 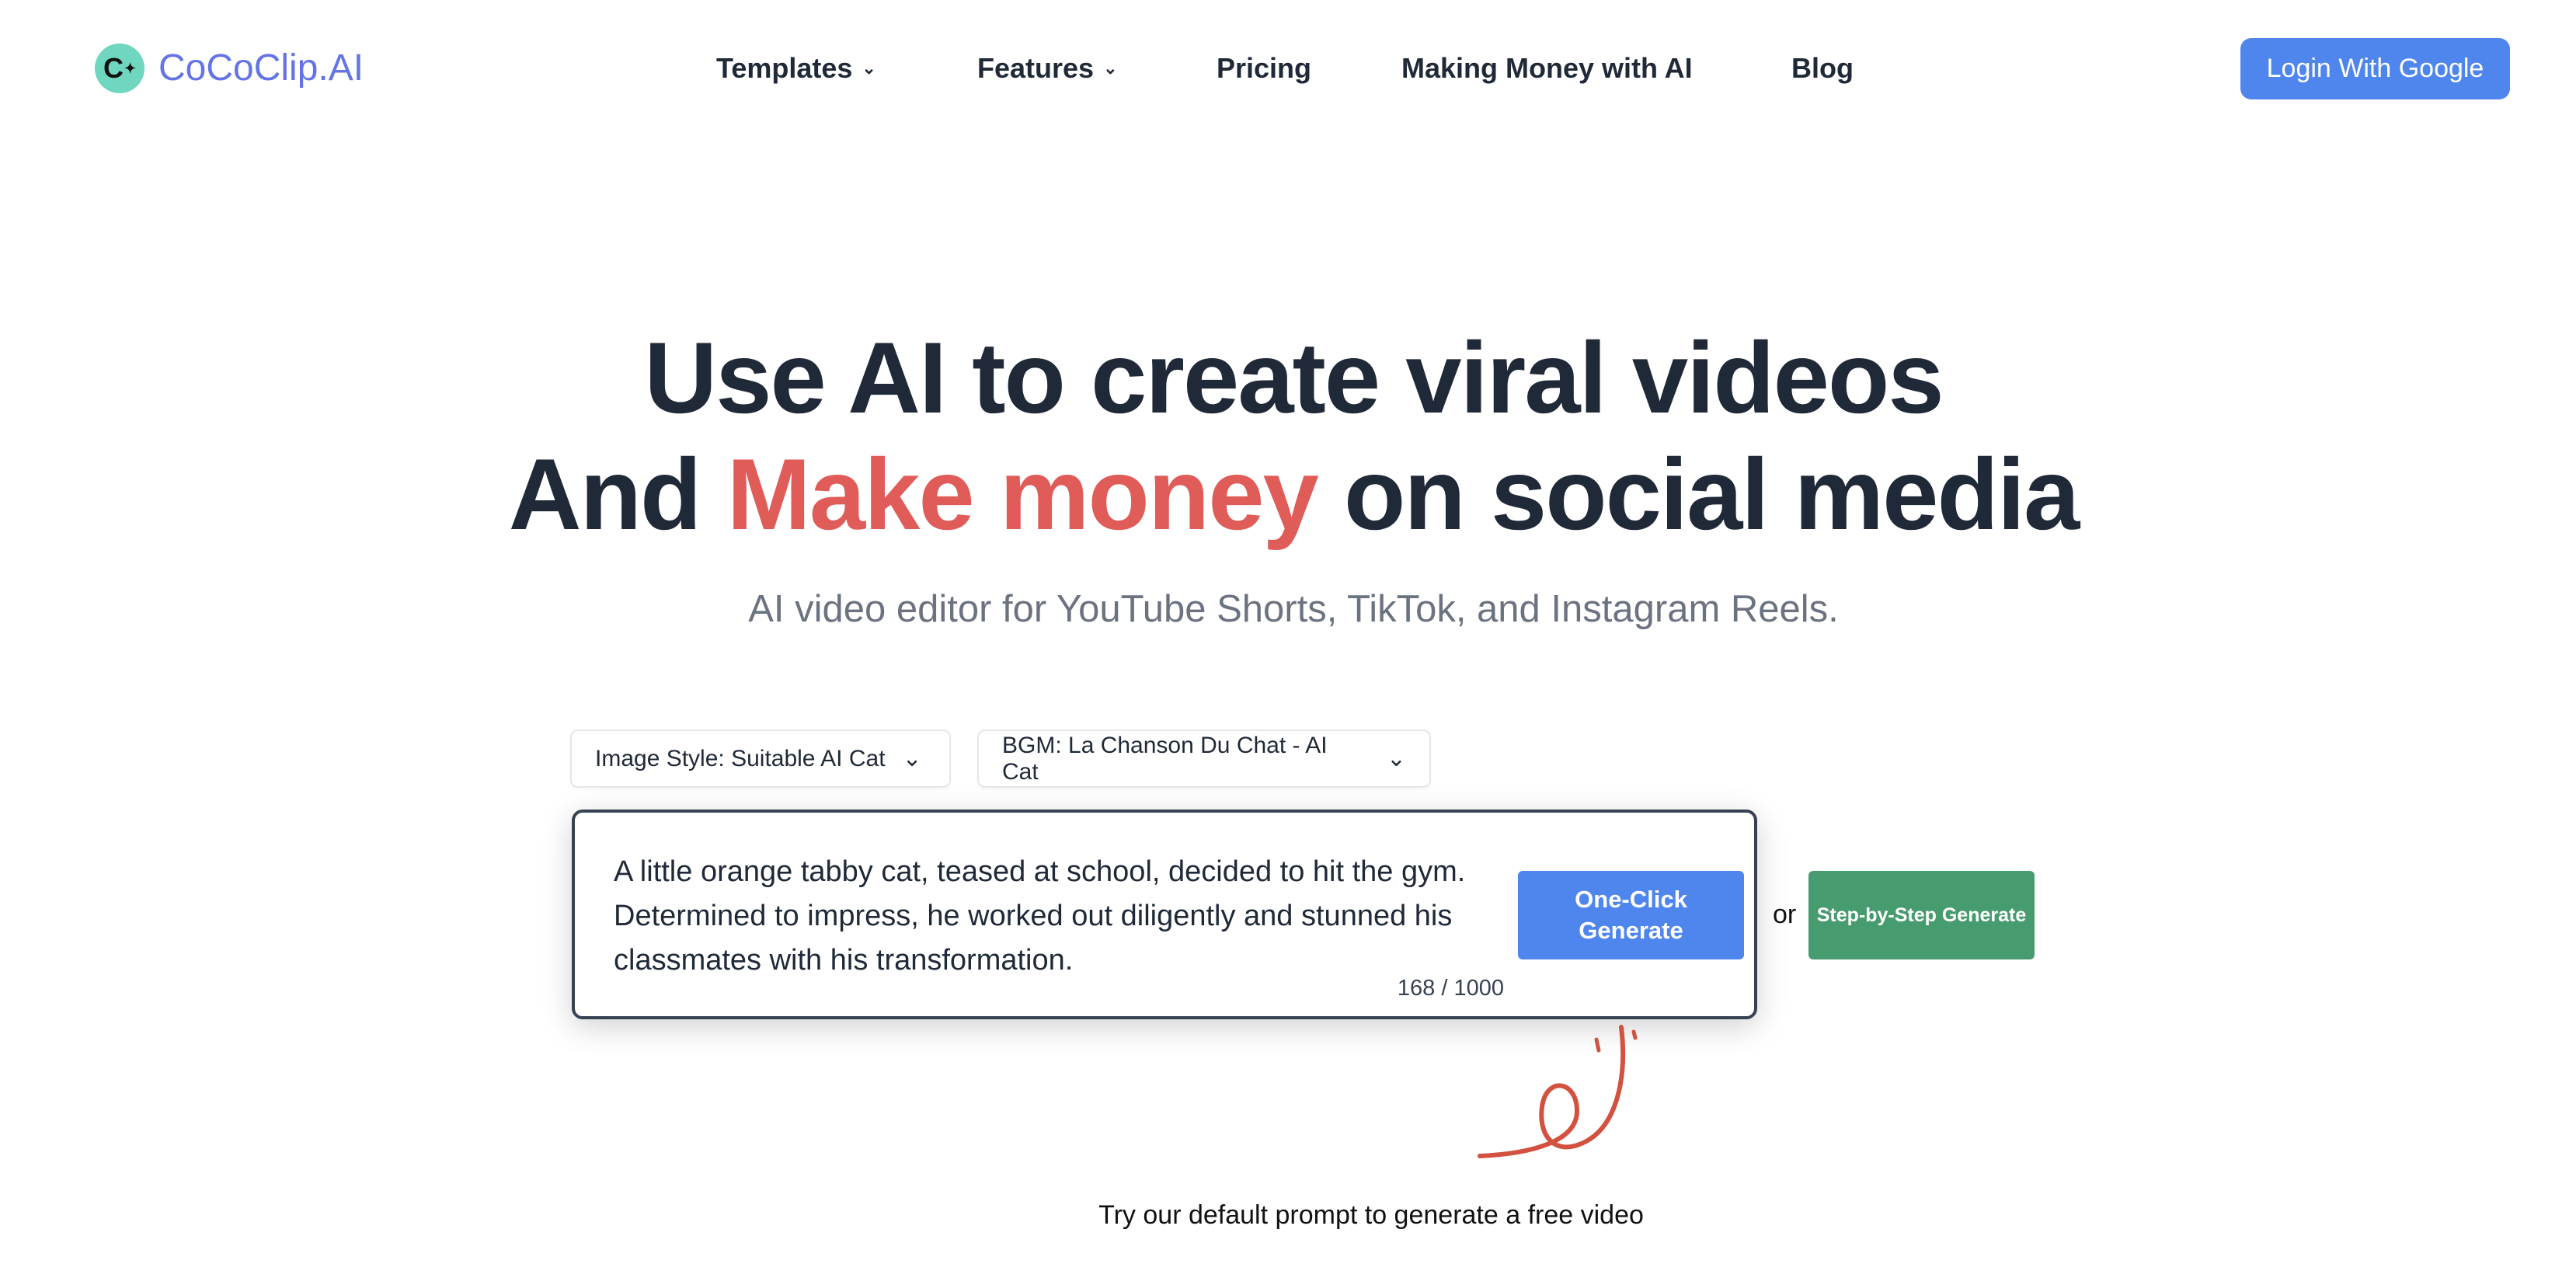 I want to click on nav-label: Blog, so click(x=1823, y=68).